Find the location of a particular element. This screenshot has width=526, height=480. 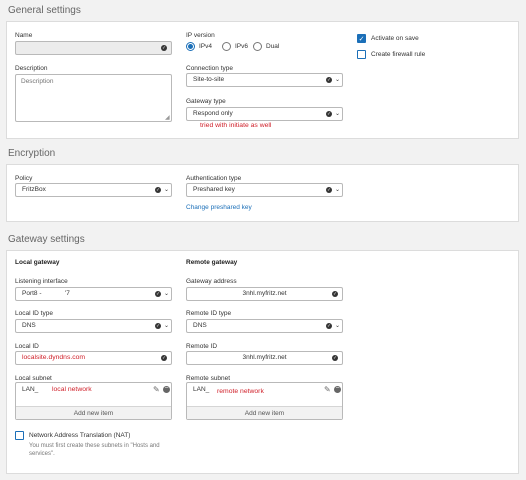

list-item: LAN_ local network ✎ − is located at coordinates (93, 390).